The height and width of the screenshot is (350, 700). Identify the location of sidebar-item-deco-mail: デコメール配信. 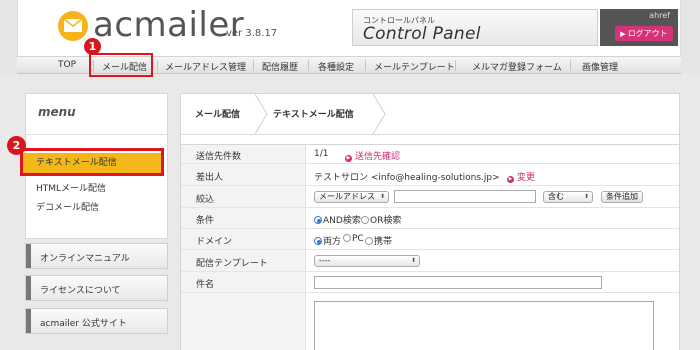
(67, 206).